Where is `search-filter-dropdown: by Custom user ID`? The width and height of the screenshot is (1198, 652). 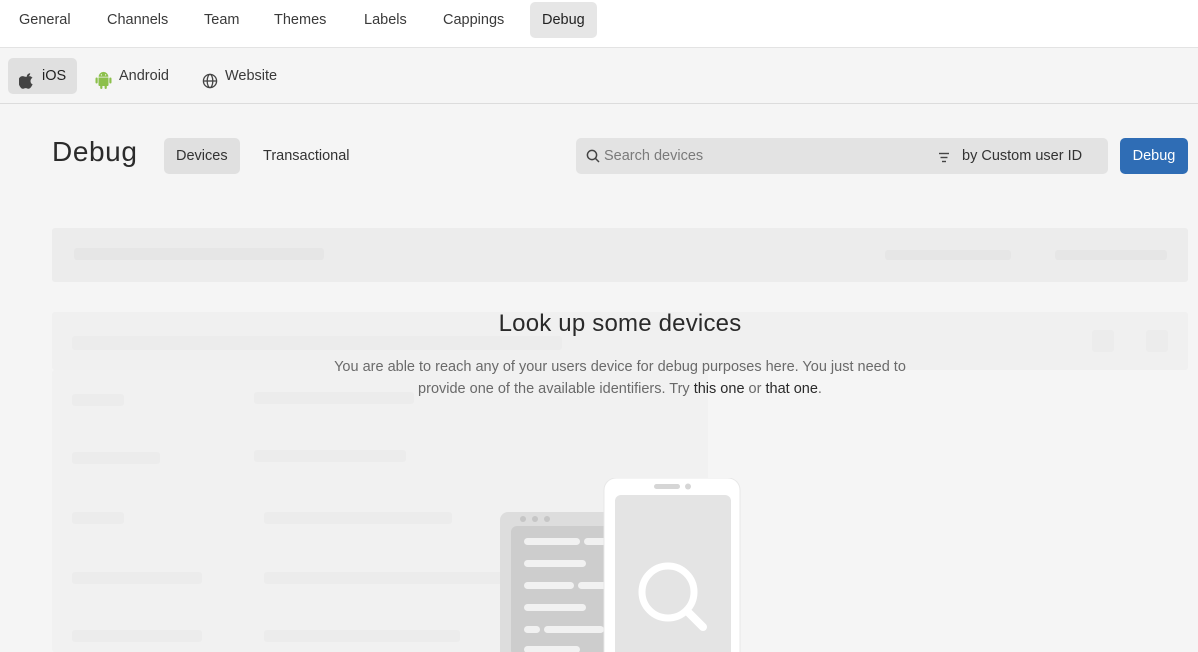 search-filter-dropdown: by Custom user ID is located at coordinates (1021, 156).